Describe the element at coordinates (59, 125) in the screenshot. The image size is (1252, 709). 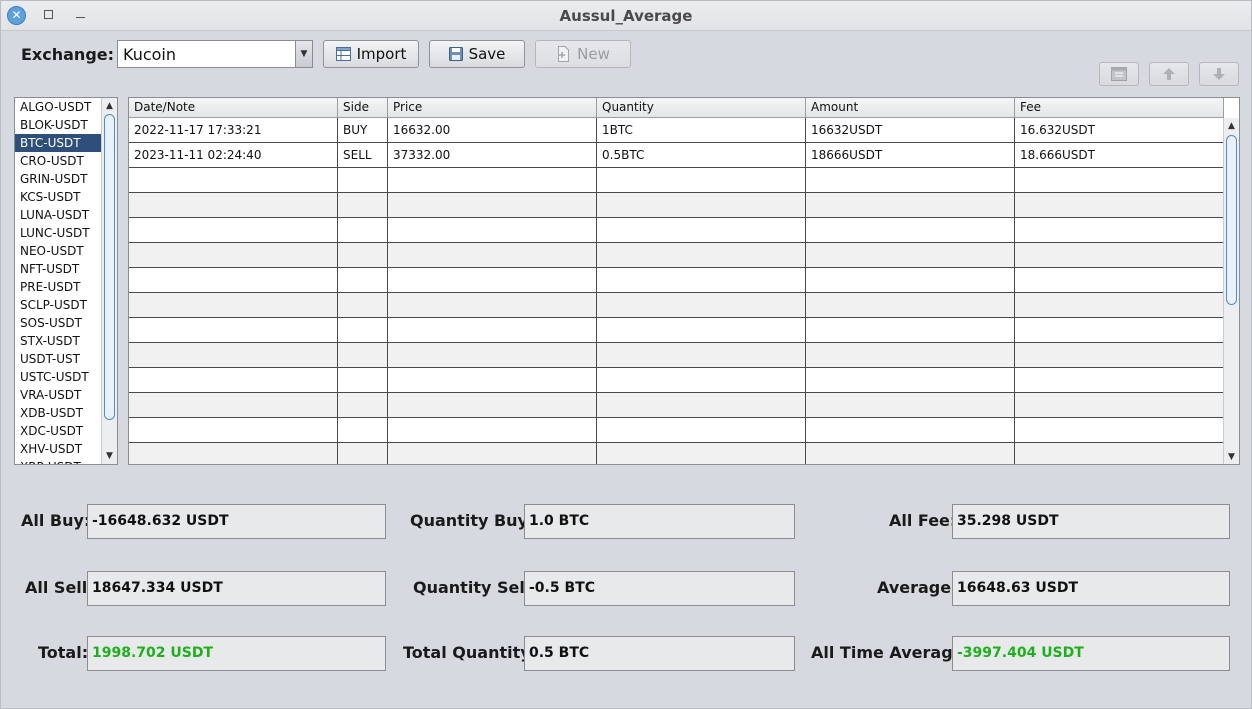
I see `pair-list-item: BLOK-USDT` at that location.